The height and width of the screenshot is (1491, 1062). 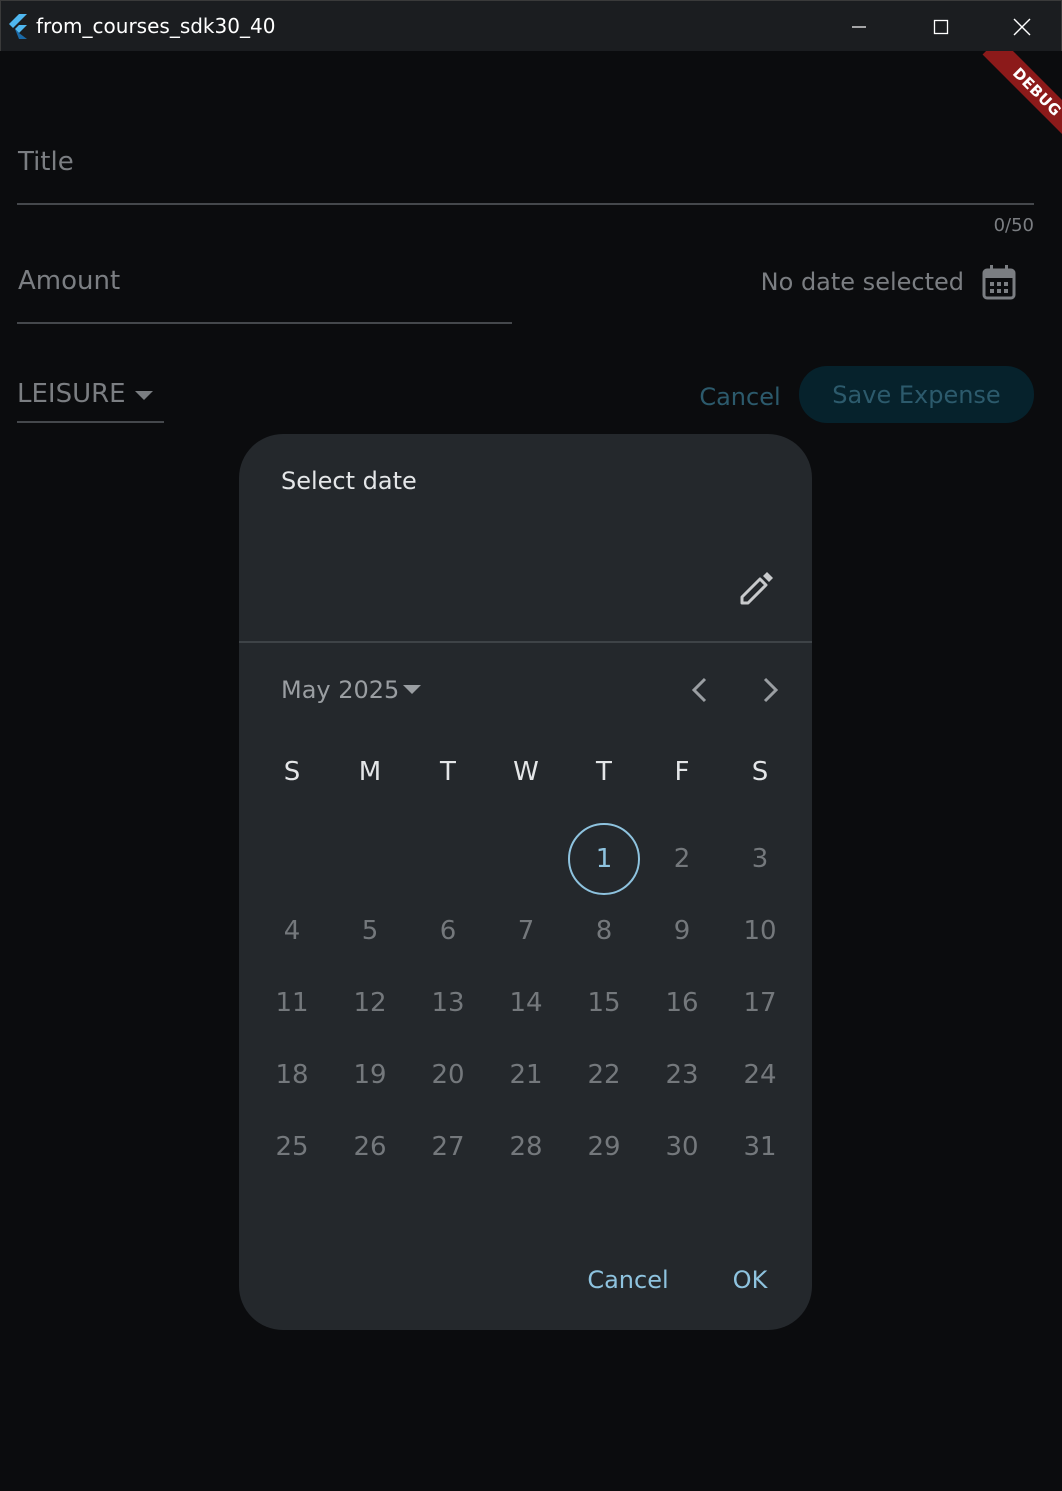 I want to click on day-cell: 28, so click(x=526, y=1147).